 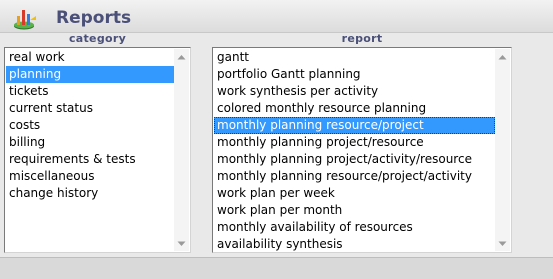 What do you see at coordinates (354, 210) in the screenshot?
I see `report-list-item: work plan per month` at bounding box center [354, 210].